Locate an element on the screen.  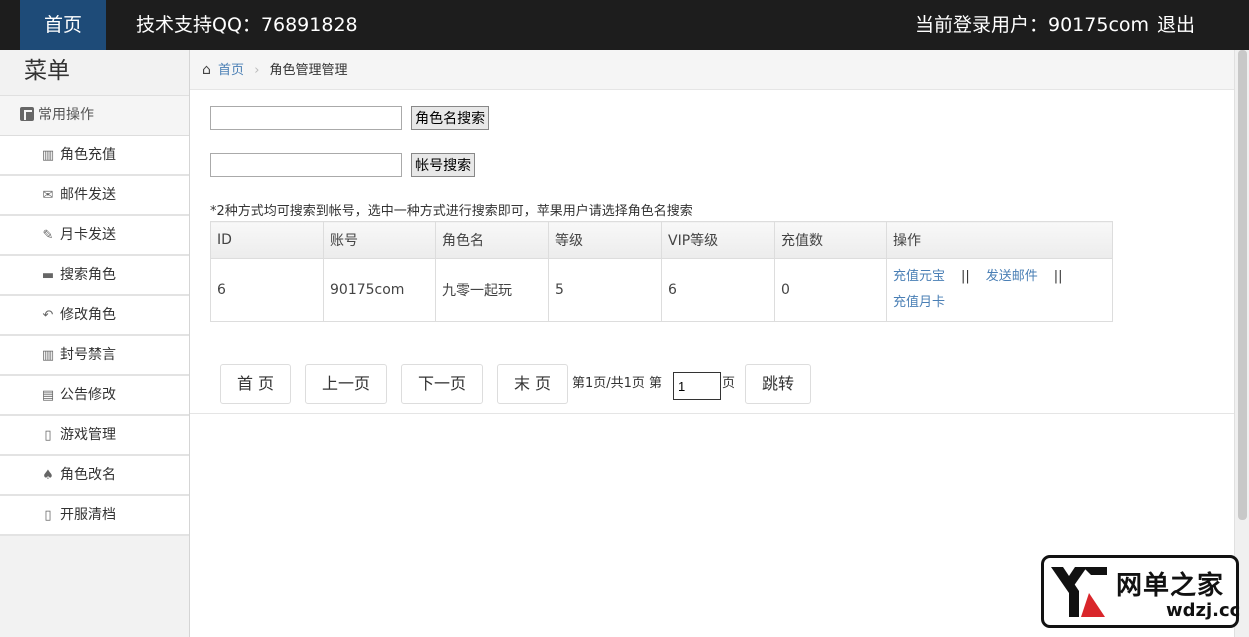
sidebar-item-server-reset: ▯ 开服清档 is located at coordinates (94, 516).